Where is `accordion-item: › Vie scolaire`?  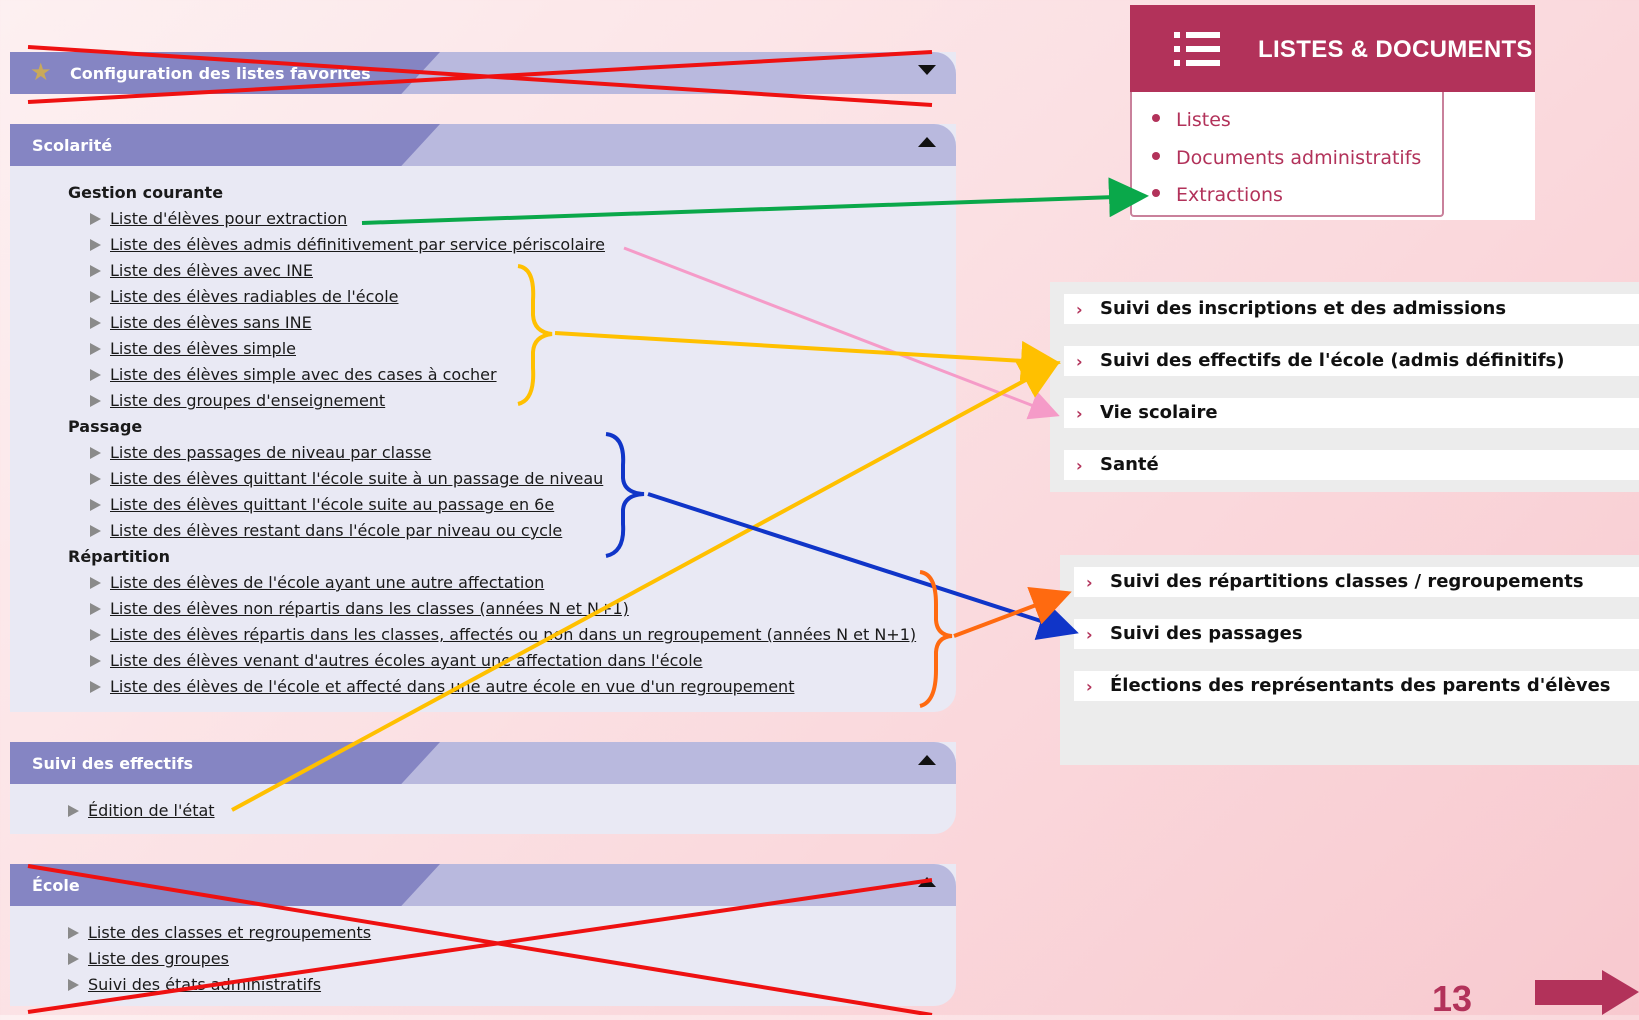 accordion-item: › Vie scolaire is located at coordinates (1351, 413).